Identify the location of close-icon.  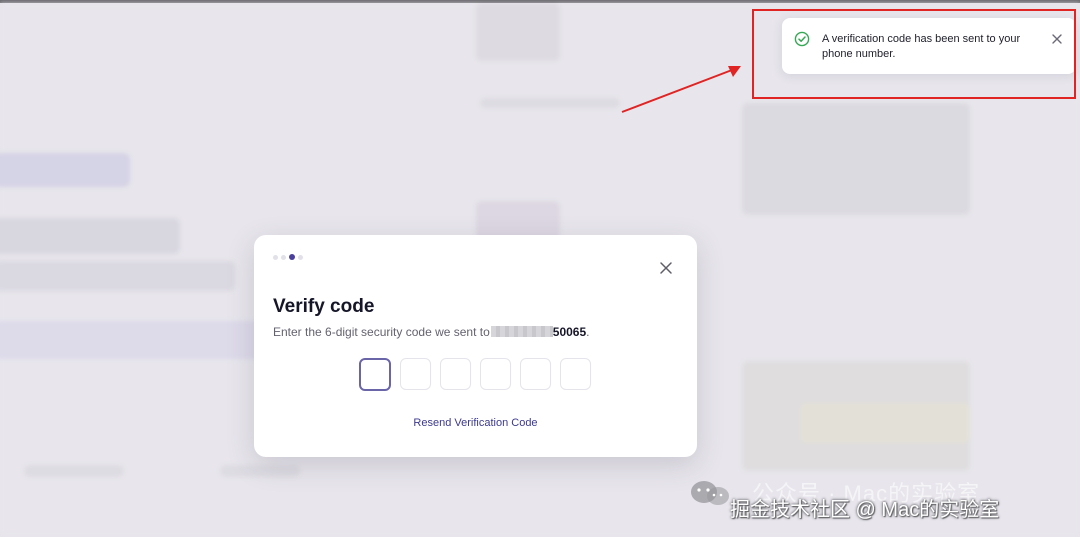
(666, 268).